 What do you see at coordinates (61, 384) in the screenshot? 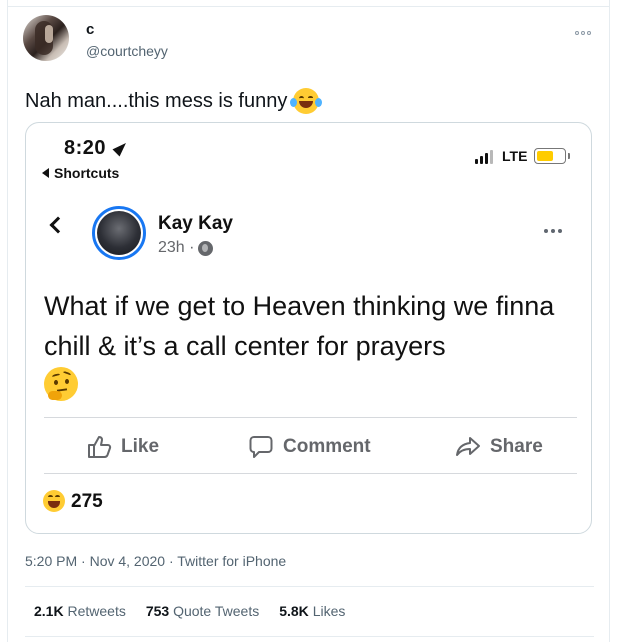
I see `thinking-face-emoji-icon` at bounding box center [61, 384].